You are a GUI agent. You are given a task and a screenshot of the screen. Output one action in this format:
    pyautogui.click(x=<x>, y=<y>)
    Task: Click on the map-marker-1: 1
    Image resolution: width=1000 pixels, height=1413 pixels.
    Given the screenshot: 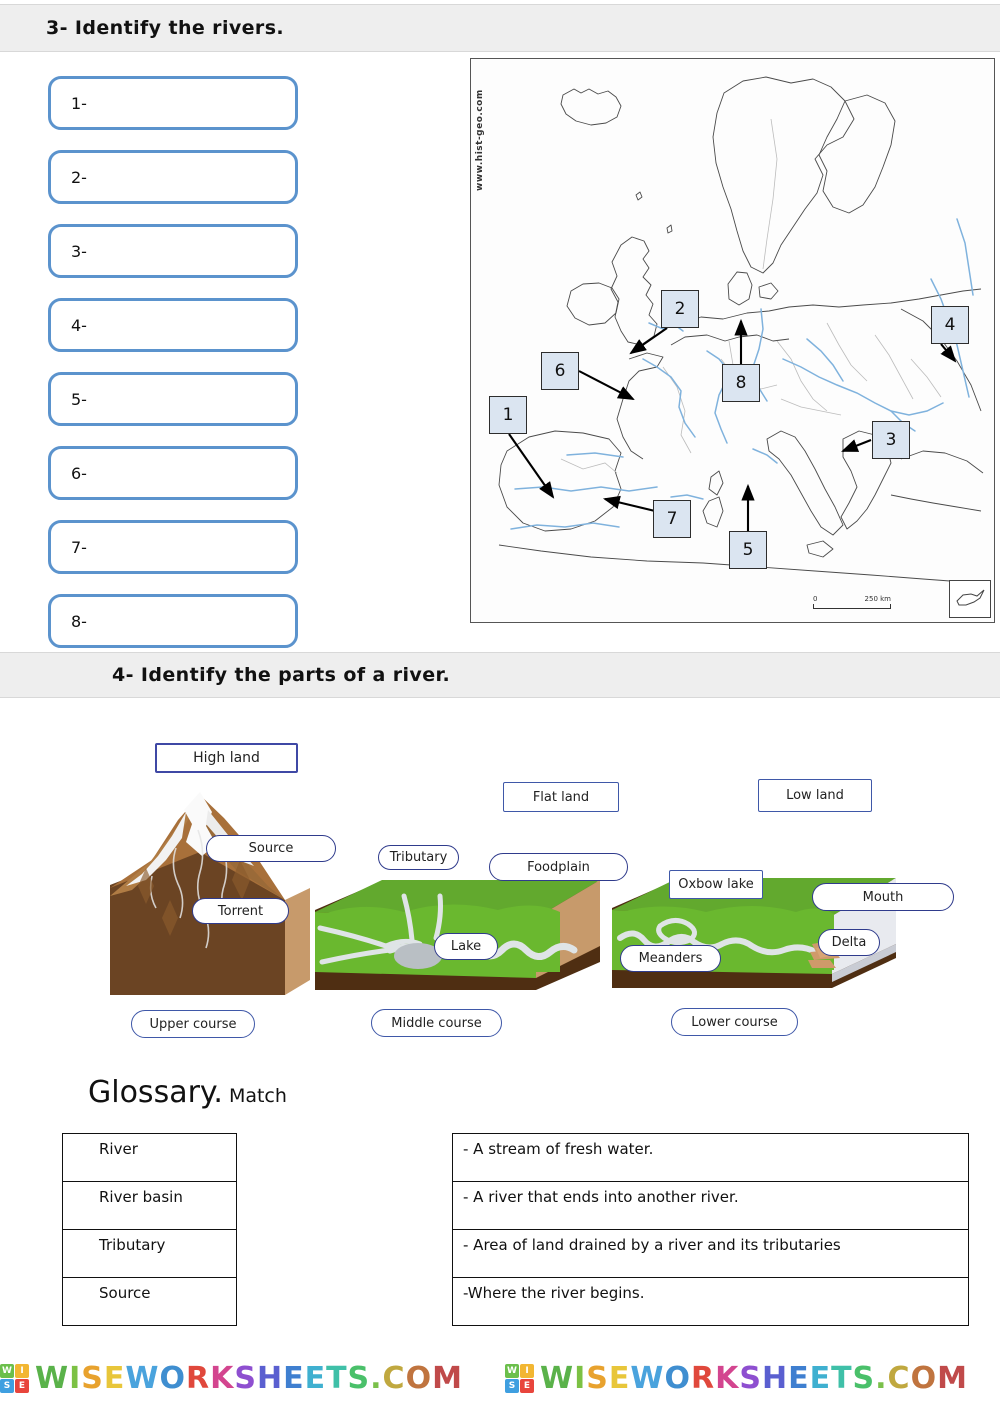 What is the action you would take?
    pyautogui.click(x=508, y=415)
    